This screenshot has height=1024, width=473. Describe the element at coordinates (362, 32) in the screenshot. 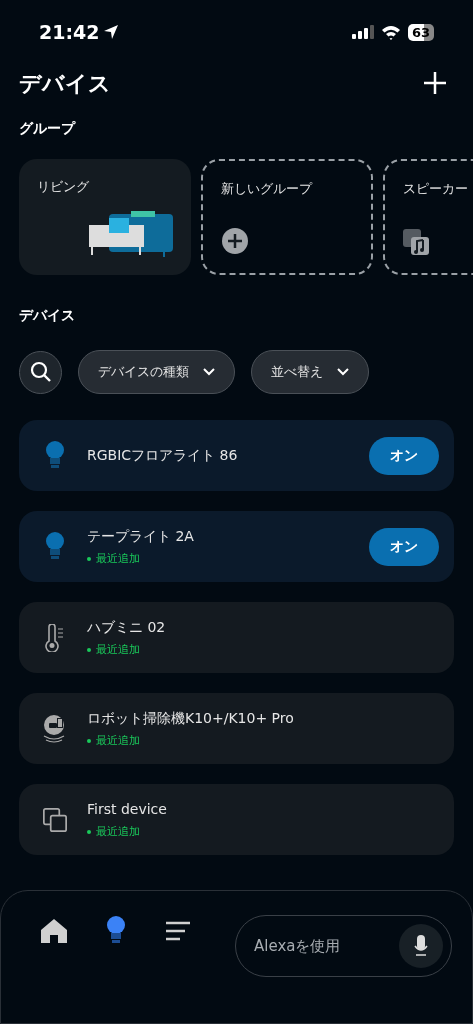

I see `signal-icon` at that location.